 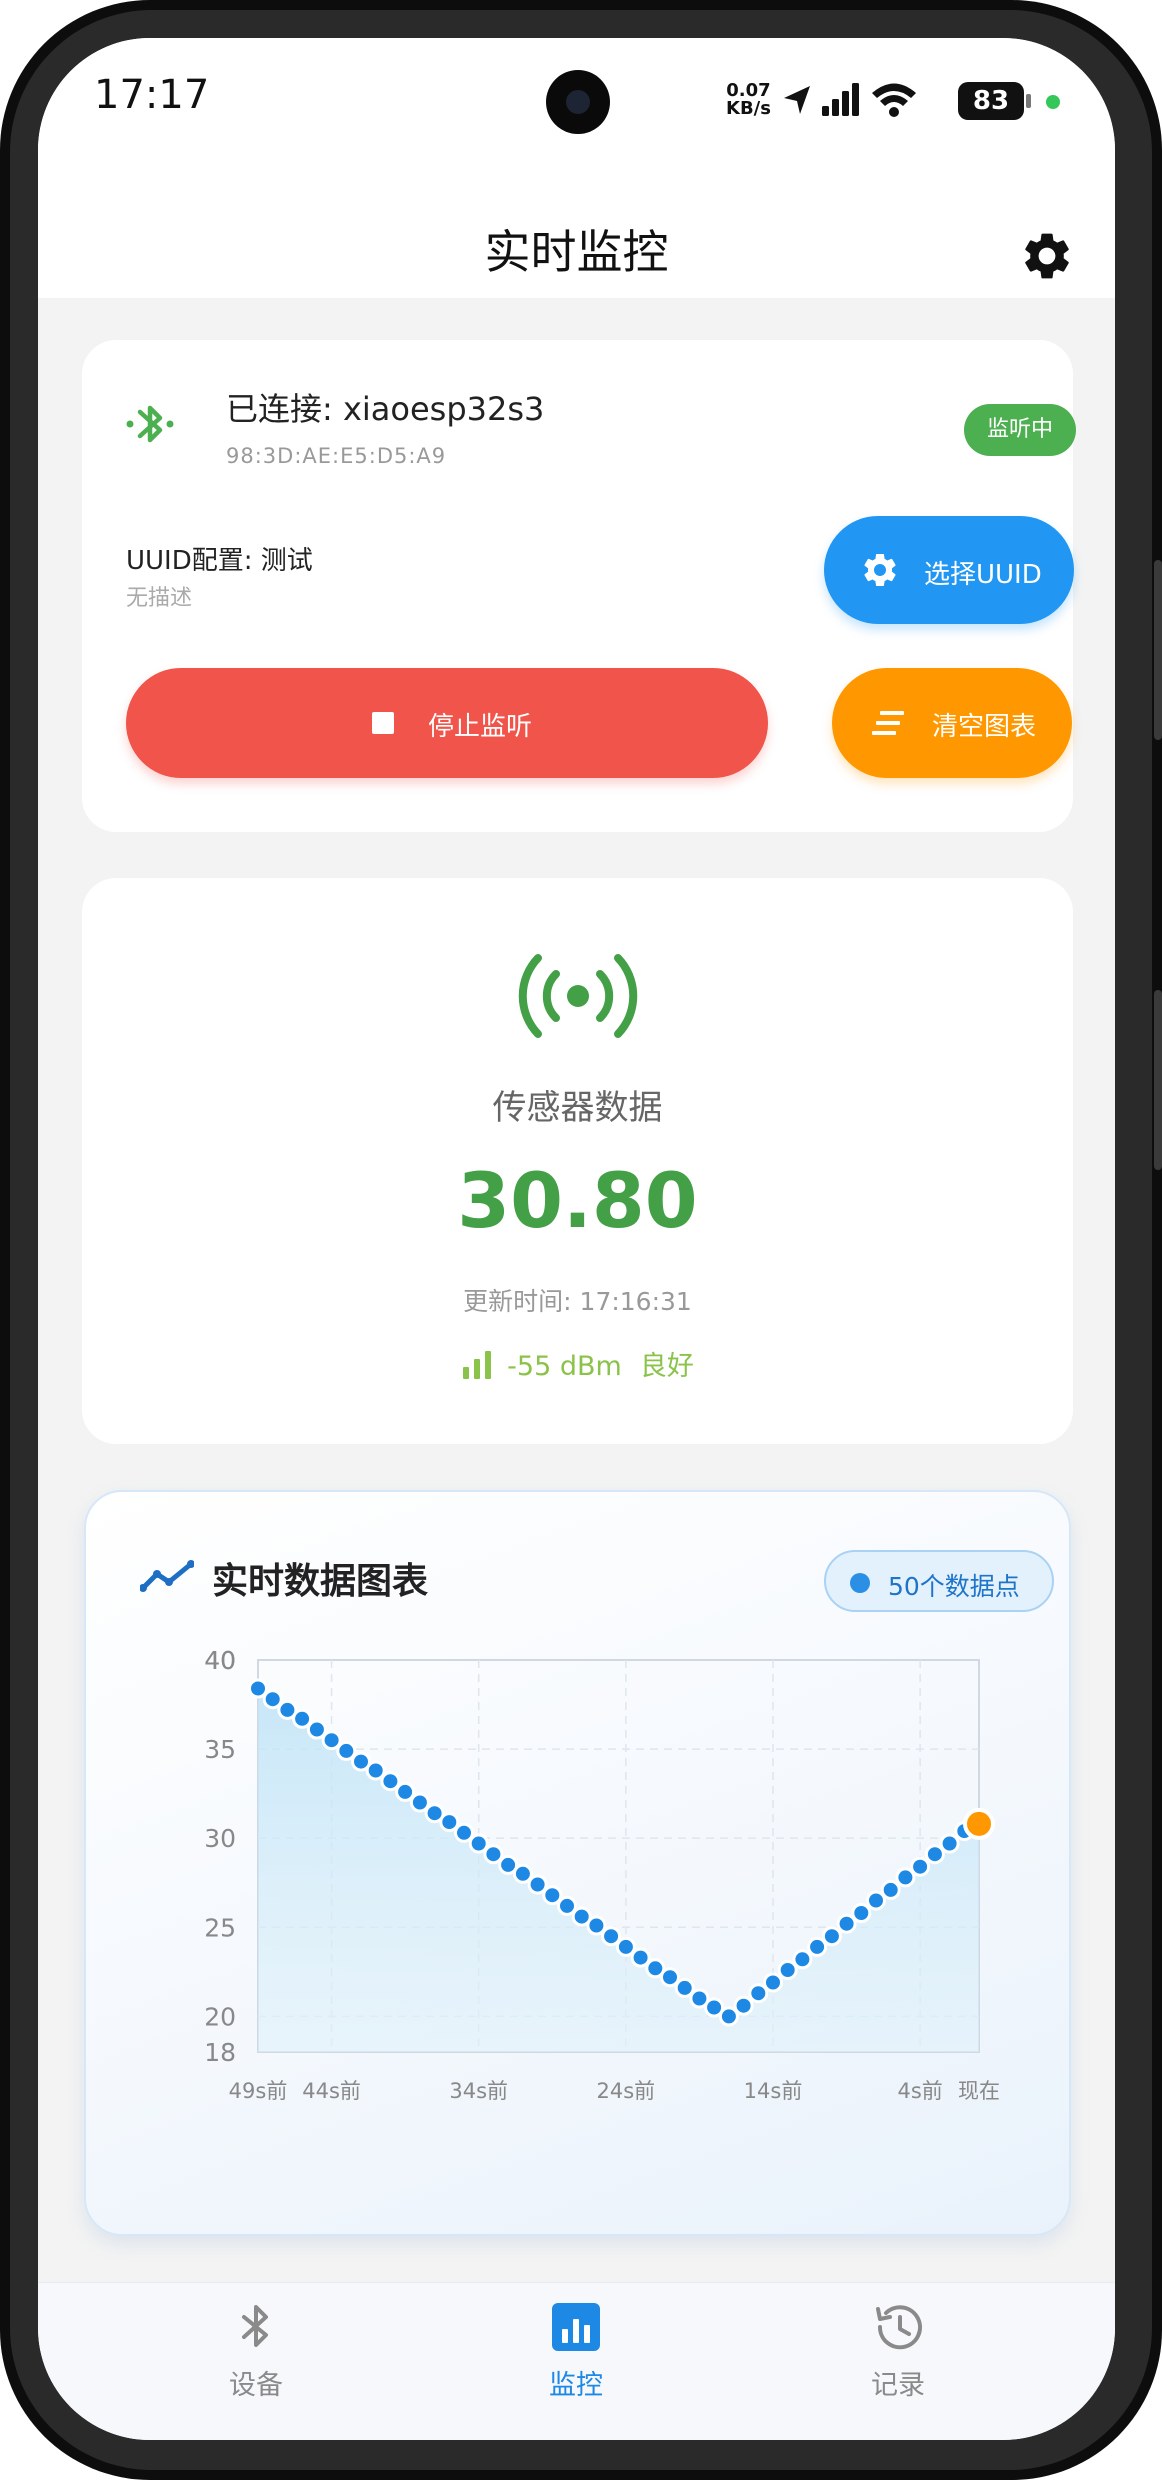 What do you see at coordinates (666, 1366) in the screenshot?
I see `signal-quality: 良好` at bounding box center [666, 1366].